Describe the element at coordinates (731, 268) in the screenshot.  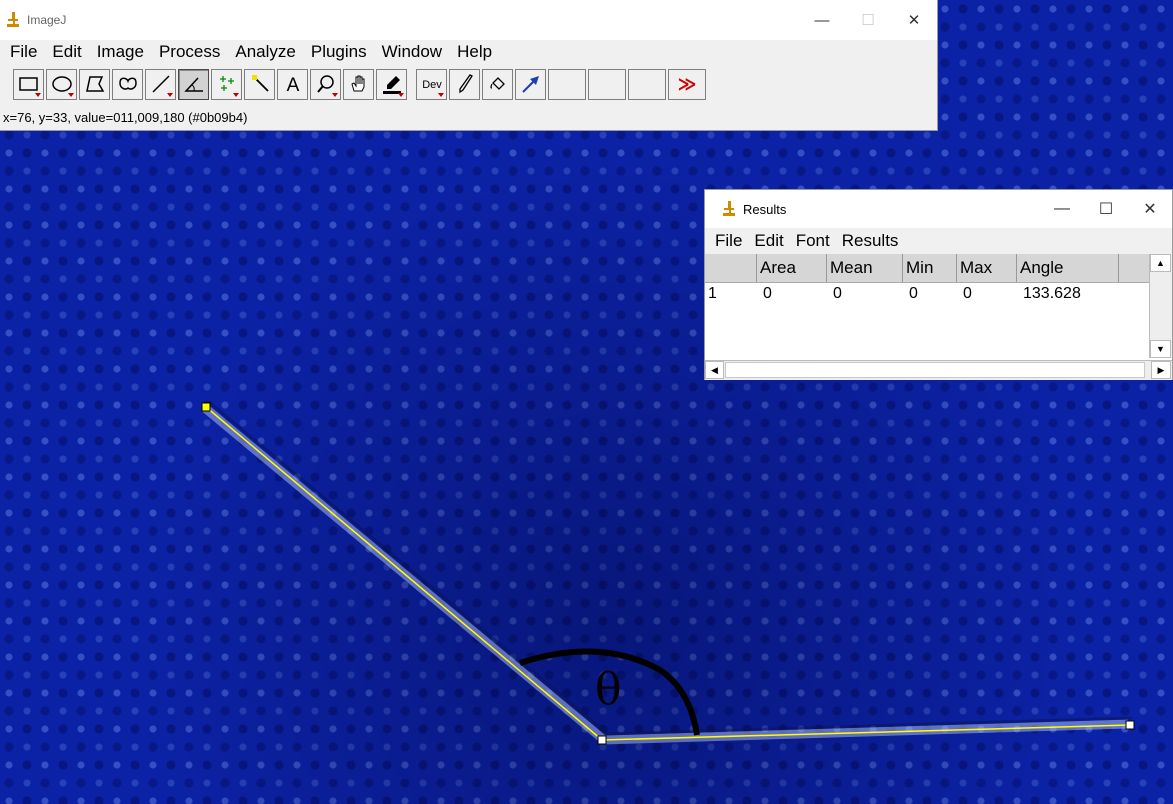
I see `column-header-index` at that location.